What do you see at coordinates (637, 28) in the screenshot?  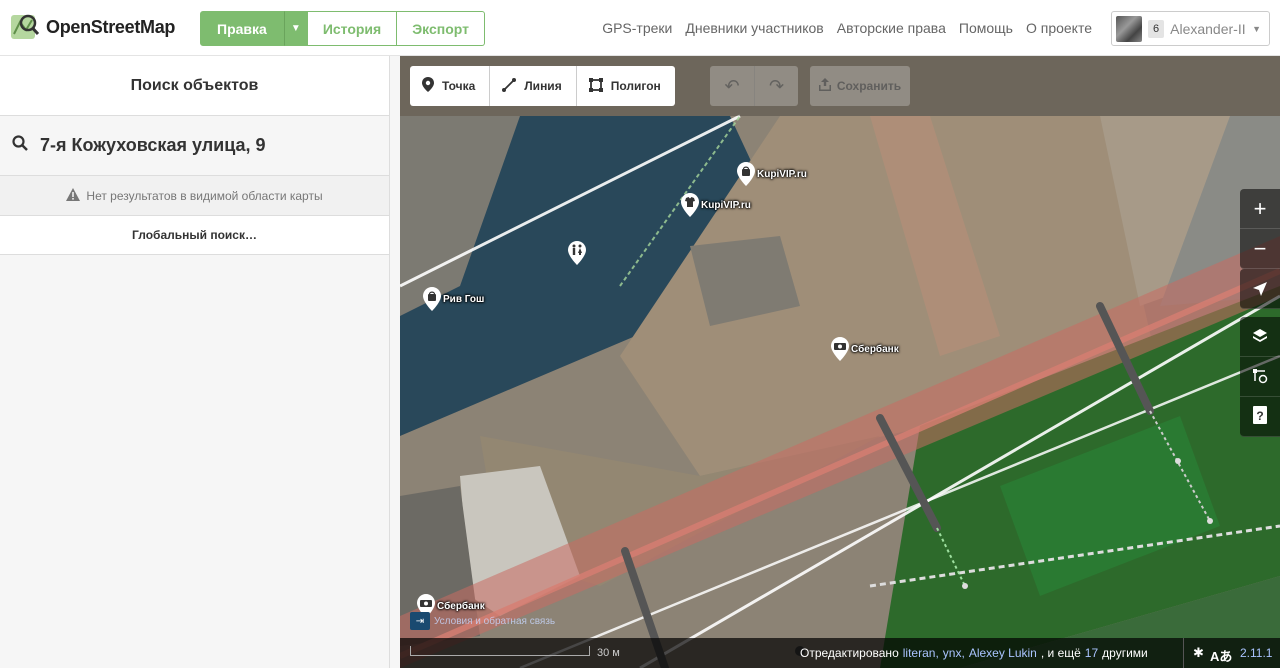 I see `nav-gps-traces: GPS-треки` at bounding box center [637, 28].